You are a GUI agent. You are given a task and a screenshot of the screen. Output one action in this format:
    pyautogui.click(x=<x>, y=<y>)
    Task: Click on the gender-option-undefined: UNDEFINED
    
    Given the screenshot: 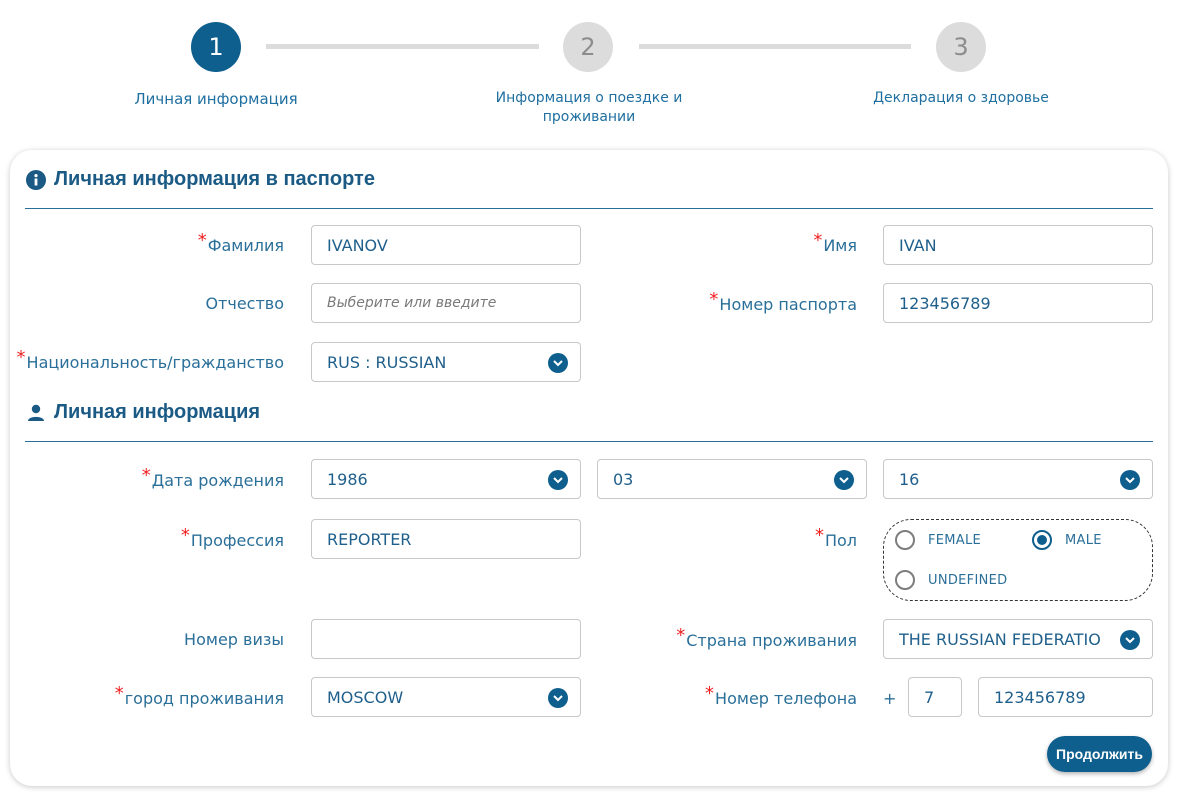 What is the action you would take?
    pyautogui.click(x=951, y=580)
    